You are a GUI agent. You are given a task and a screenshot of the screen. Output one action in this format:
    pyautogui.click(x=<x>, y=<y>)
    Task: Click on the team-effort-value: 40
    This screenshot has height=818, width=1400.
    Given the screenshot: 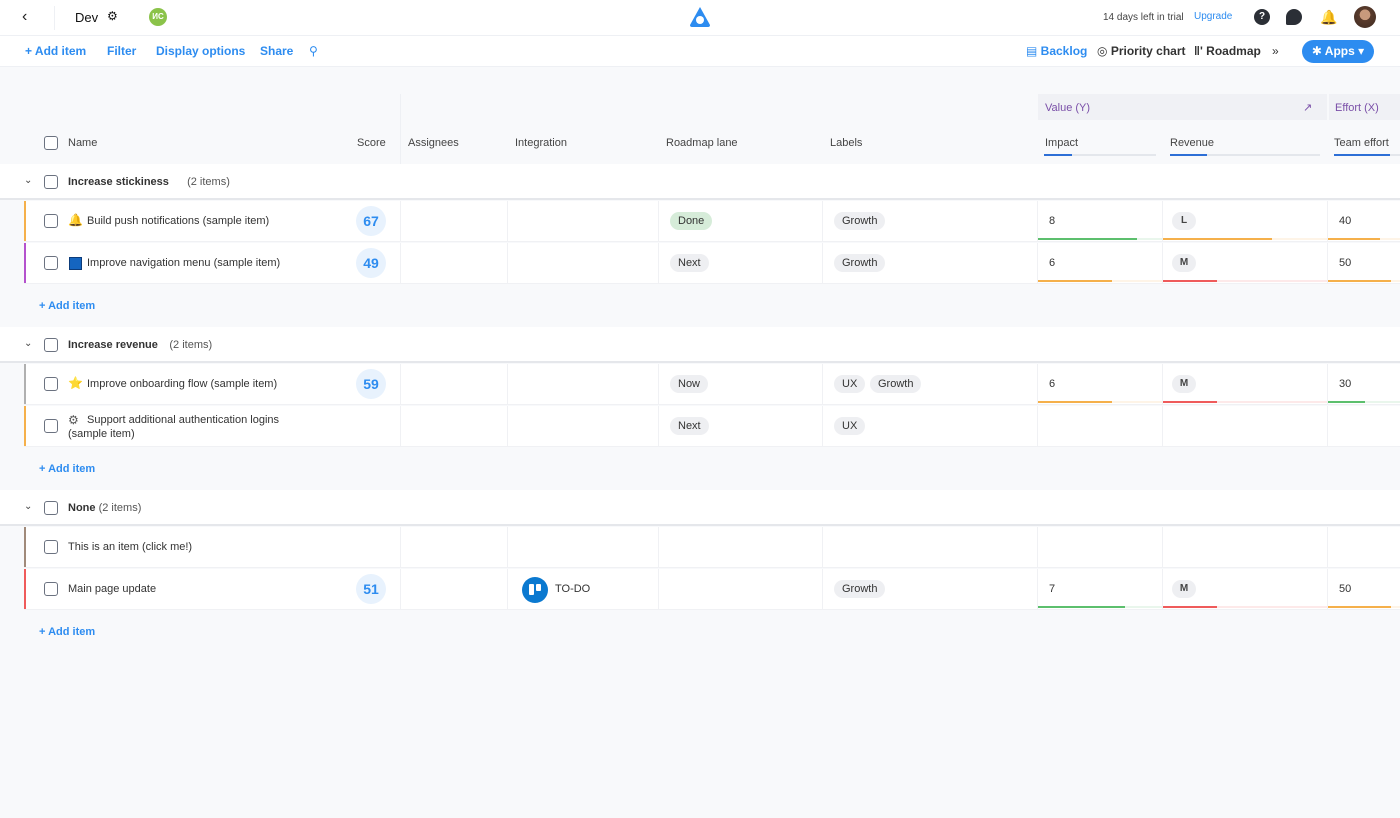 What is the action you would take?
    pyautogui.click(x=1345, y=221)
    